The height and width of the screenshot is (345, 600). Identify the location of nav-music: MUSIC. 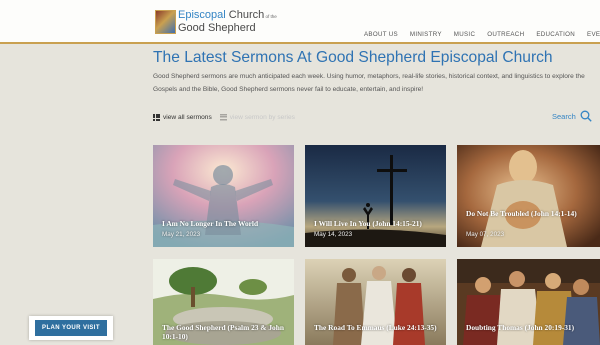
(464, 37).